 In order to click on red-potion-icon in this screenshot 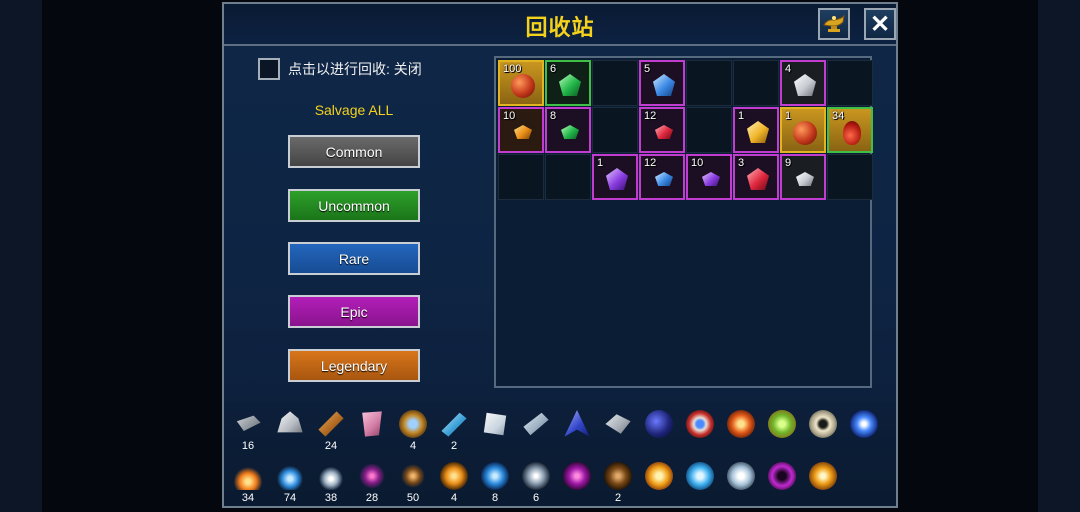, I will do `click(852, 133)`.